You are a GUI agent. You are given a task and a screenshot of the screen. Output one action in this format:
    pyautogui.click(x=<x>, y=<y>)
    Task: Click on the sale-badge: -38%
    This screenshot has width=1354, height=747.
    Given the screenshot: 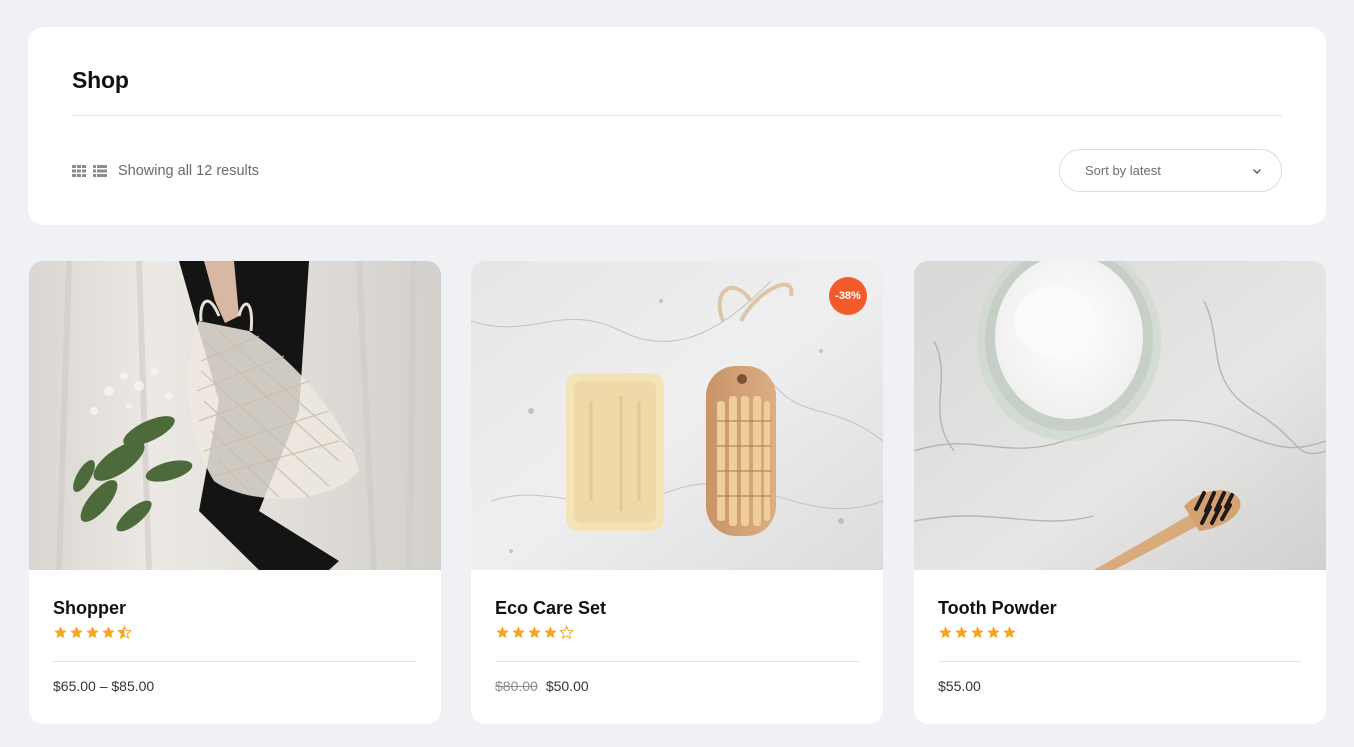 What is the action you would take?
    pyautogui.click(x=848, y=296)
    